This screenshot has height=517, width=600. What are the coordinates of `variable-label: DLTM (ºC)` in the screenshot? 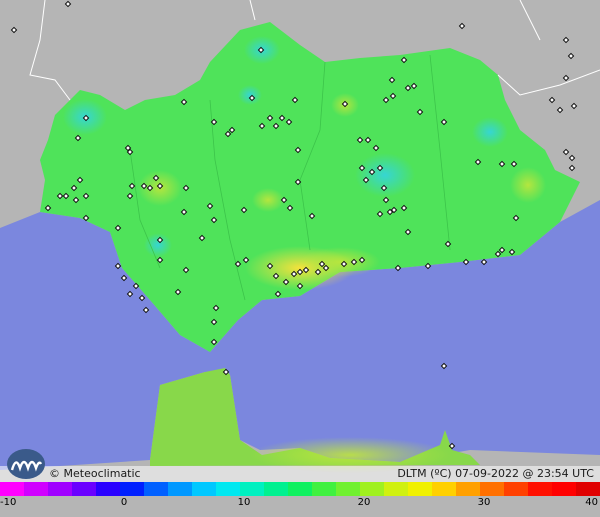 It's located at (424, 473).